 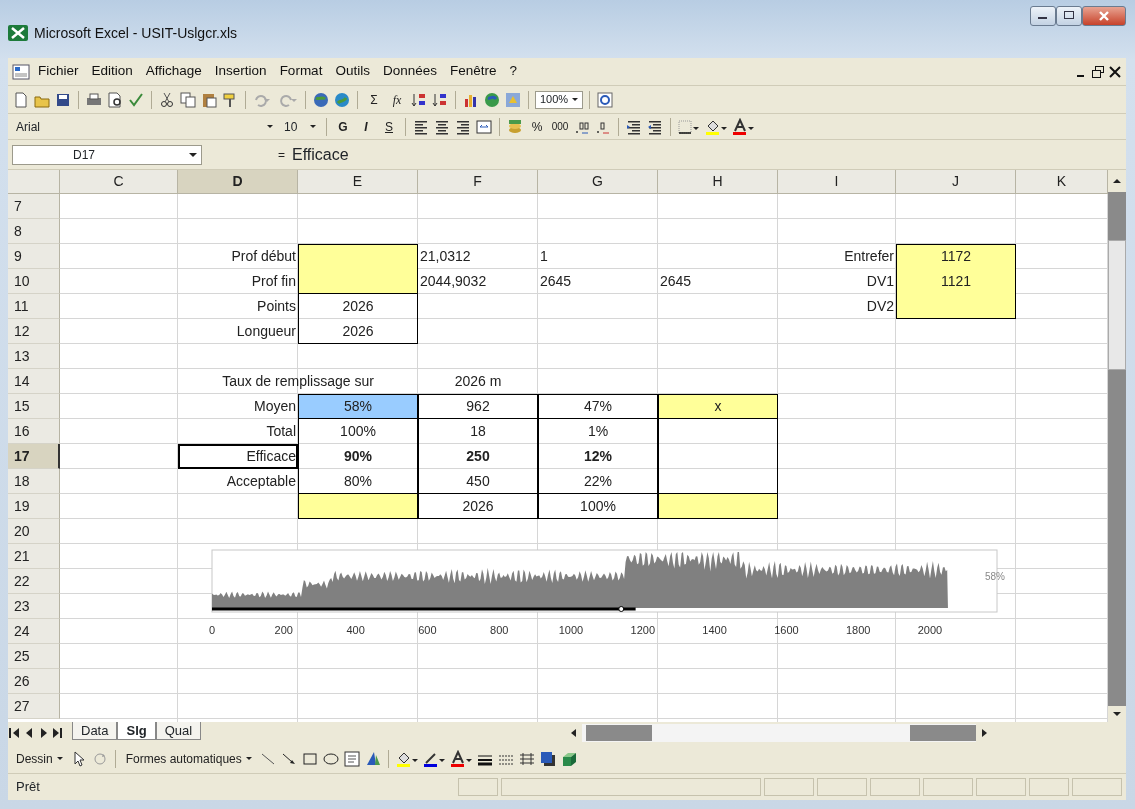 I want to click on spreadsheet-cell: 58%, so click(x=358, y=406).